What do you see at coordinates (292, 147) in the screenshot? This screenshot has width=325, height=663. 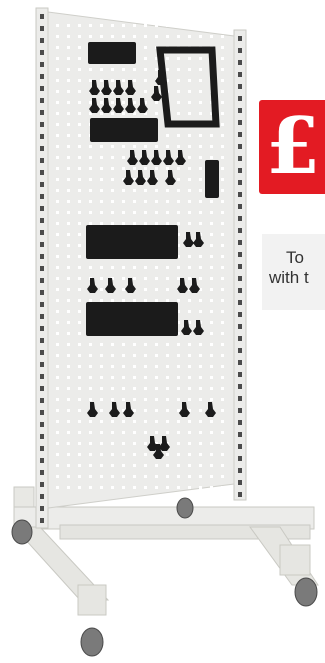 I see `price-badge: £` at bounding box center [292, 147].